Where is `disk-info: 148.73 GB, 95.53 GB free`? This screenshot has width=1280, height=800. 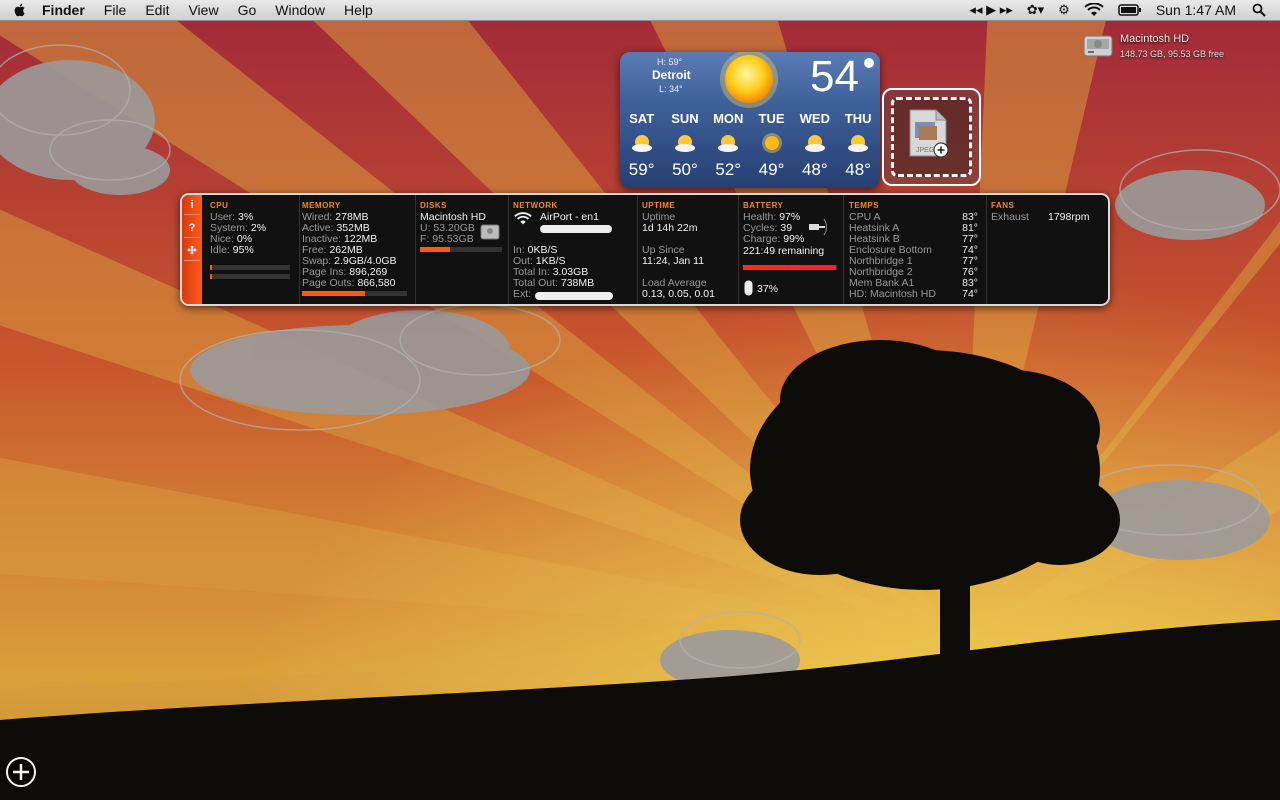
disk-info: 148.73 GB, 95.53 GB free is located at coordinates (1172, 54).